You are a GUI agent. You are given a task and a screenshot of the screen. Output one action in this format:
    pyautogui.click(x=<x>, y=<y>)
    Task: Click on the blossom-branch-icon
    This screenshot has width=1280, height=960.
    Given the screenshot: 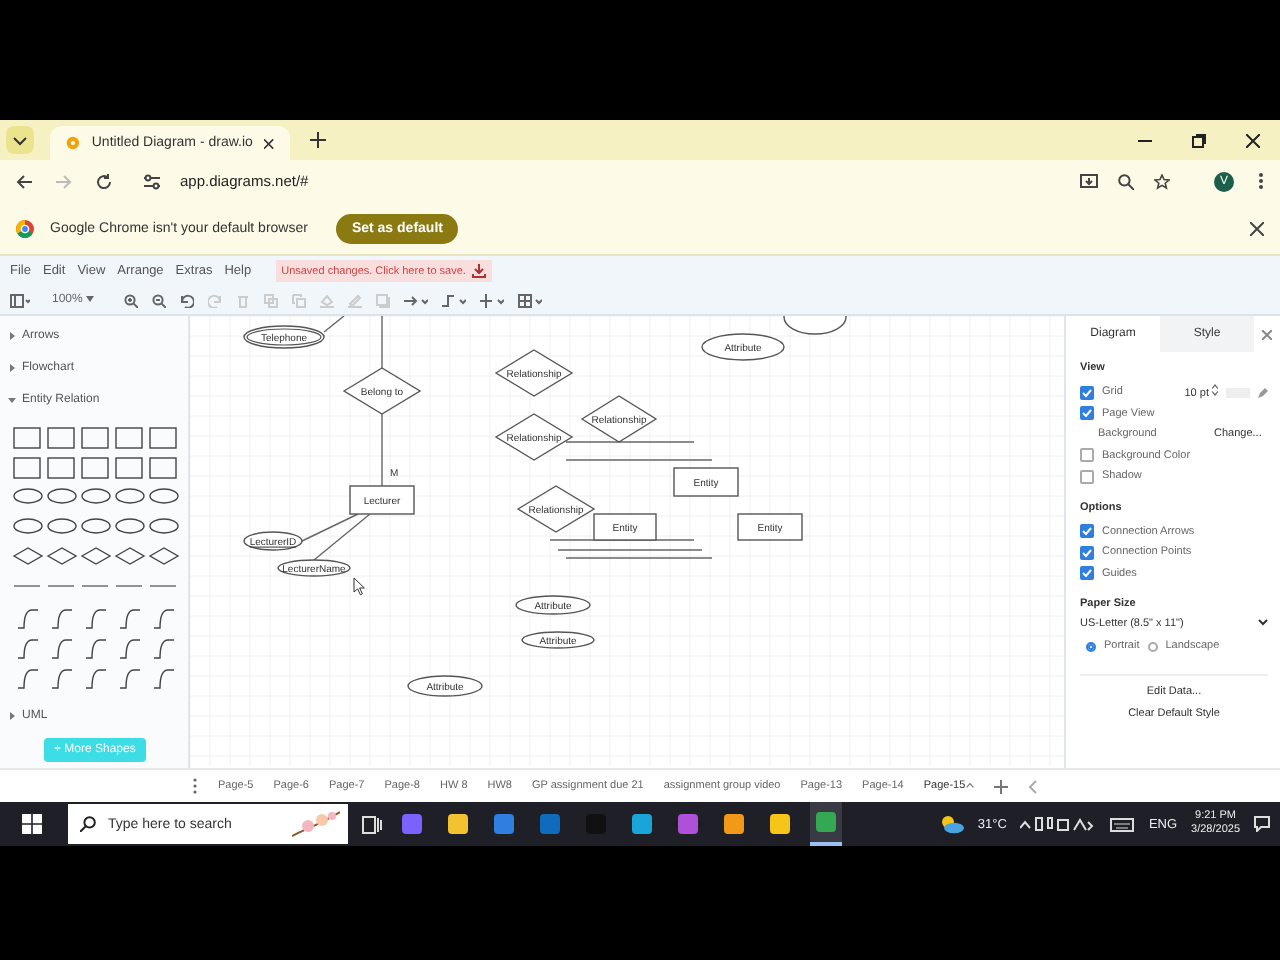 What is the action you would take?
    pyautogui.click(x=316, y=824)
    